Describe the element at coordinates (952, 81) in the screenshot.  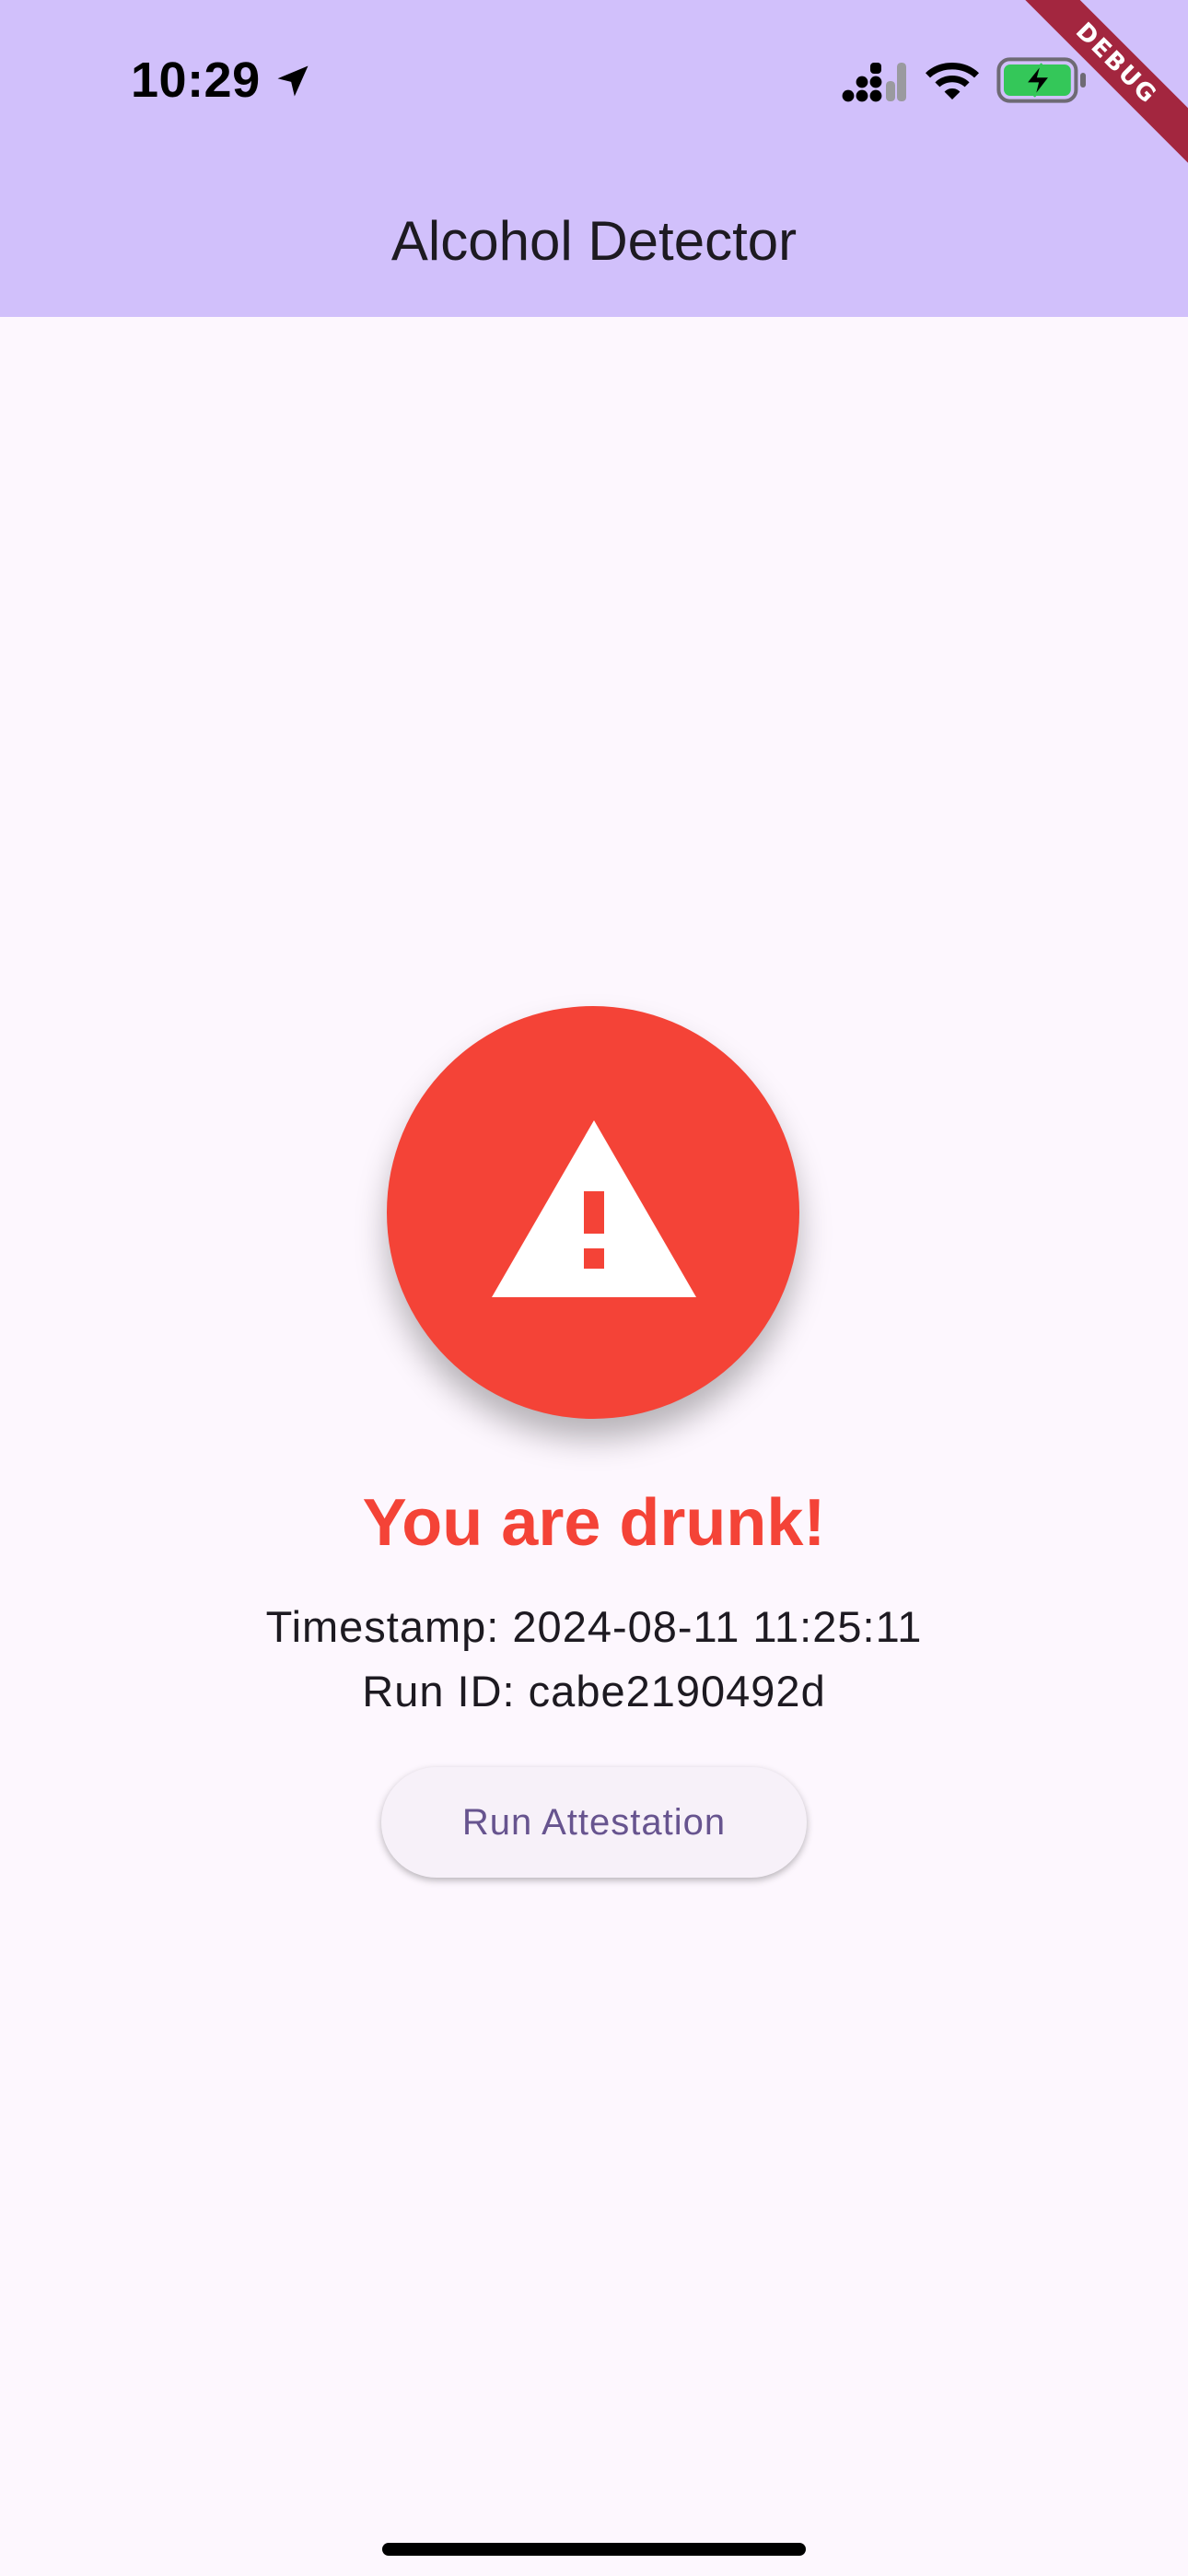
I see `wifi-icon` at that location.